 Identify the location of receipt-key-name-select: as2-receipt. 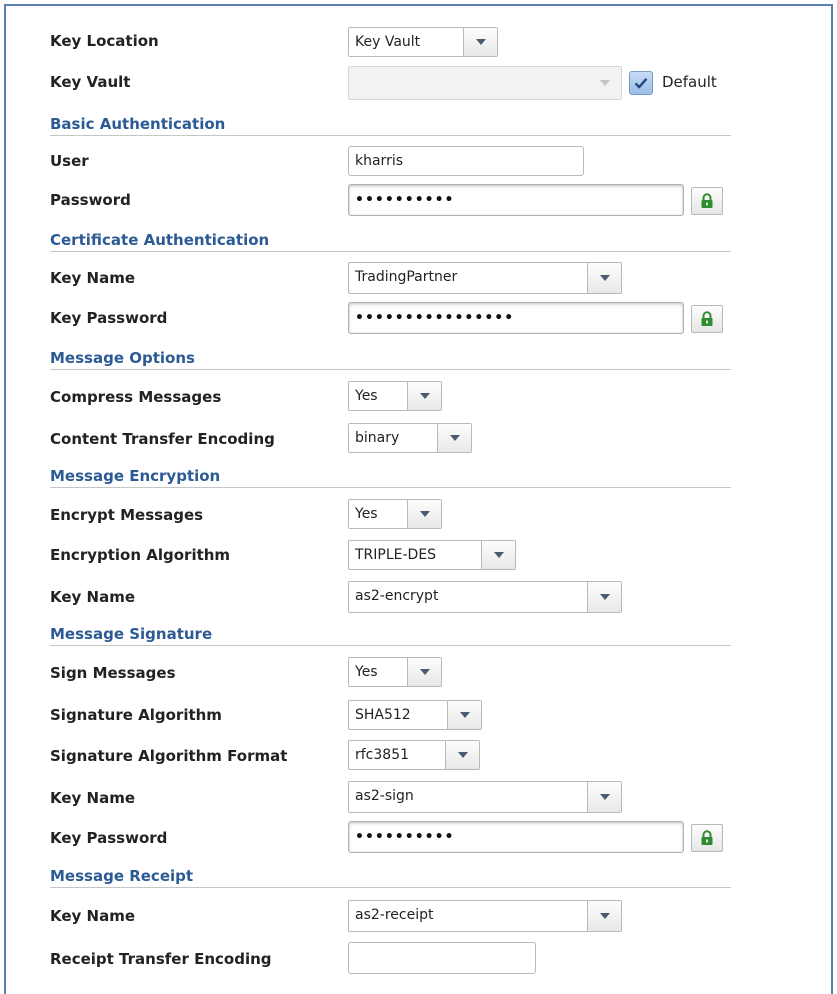
(485, 916).